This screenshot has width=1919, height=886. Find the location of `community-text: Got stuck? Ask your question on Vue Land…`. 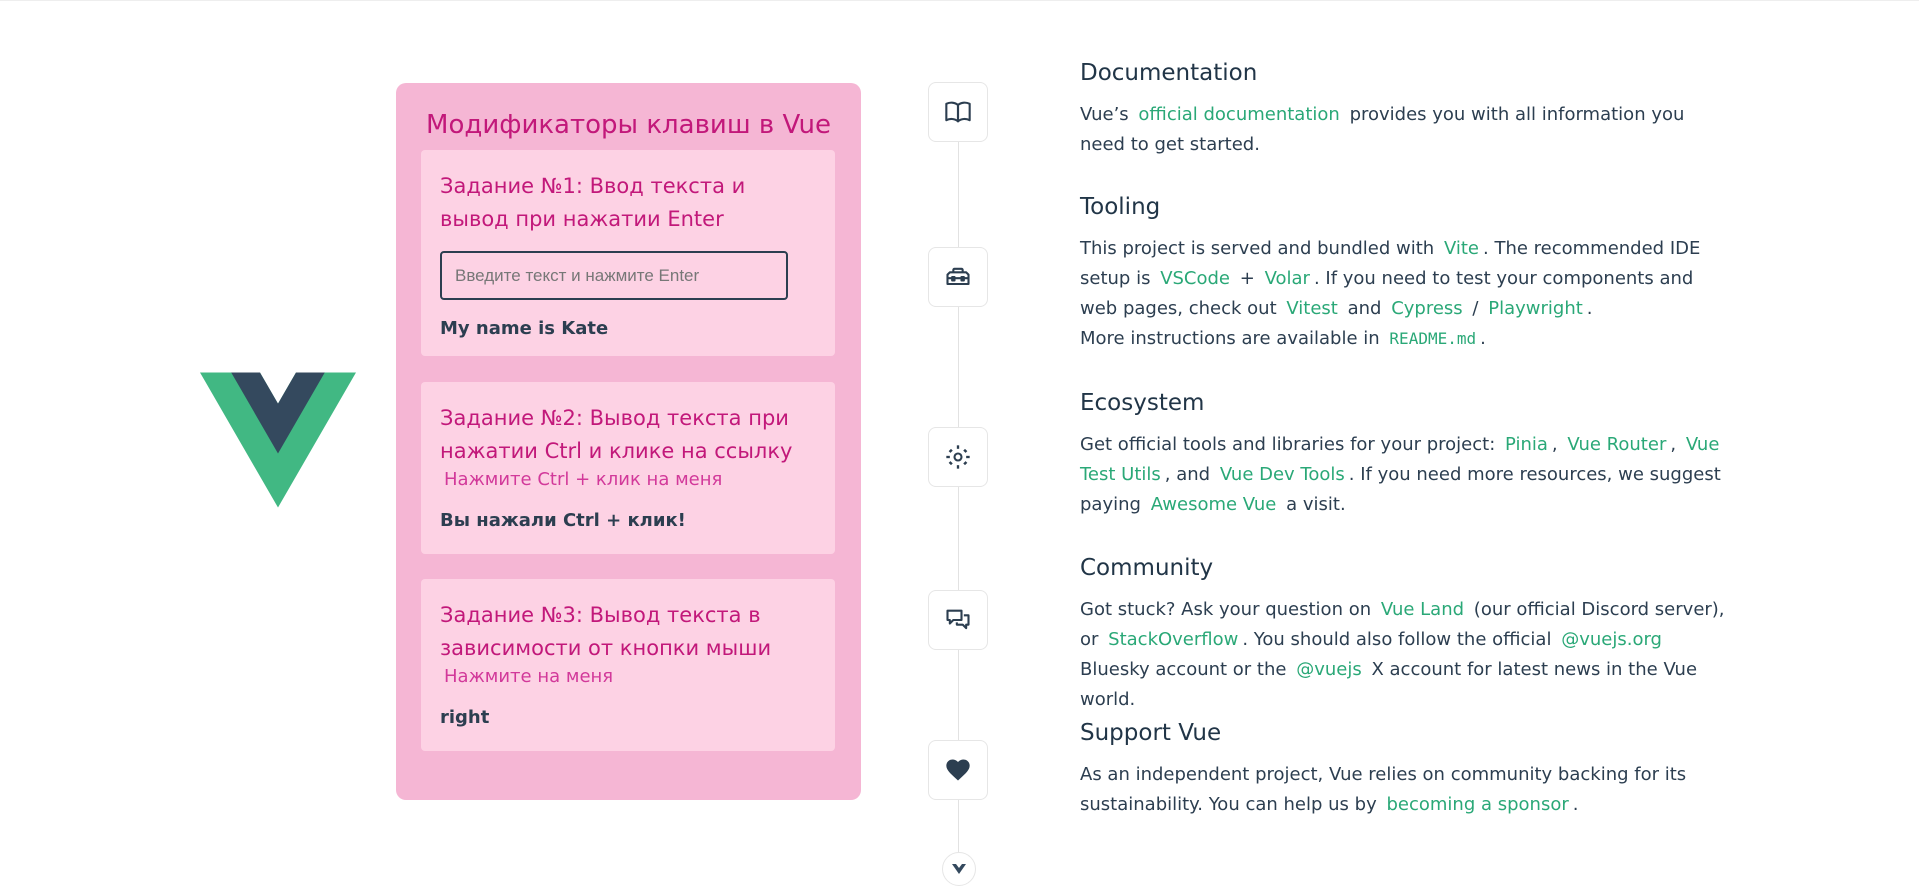

community-text: Got stuck? Ask your question on Vue Land… is located at coordinates (1405, 655).